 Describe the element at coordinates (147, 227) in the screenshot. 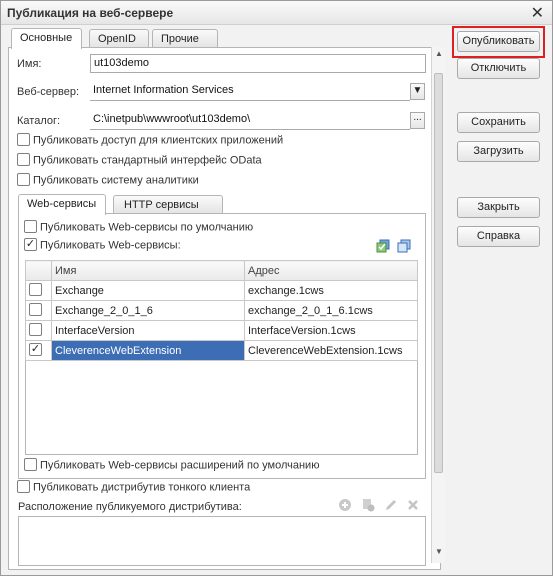

I see `checkbox-label: Публиковать Web-сервисы по умолчанию` at that location.